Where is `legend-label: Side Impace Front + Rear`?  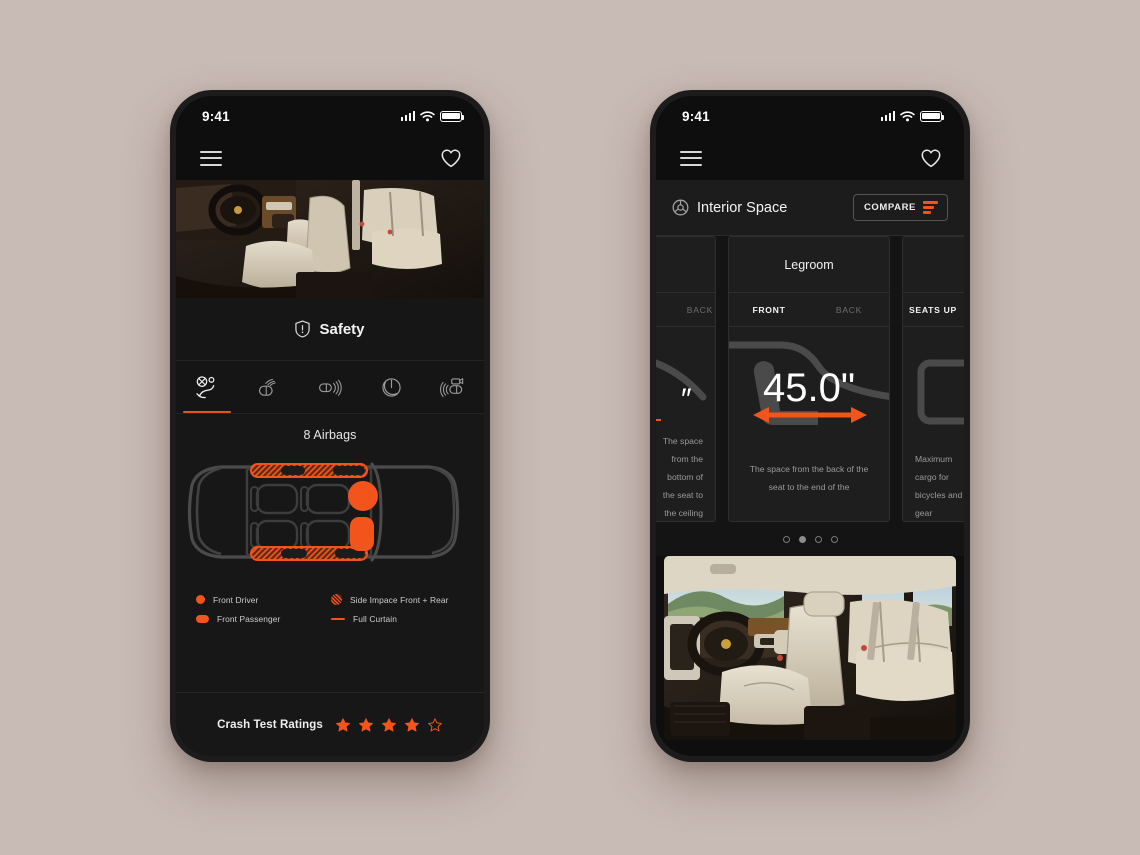
legend-label: Side Impace Front + Rear is located at coordinates (399, 599).